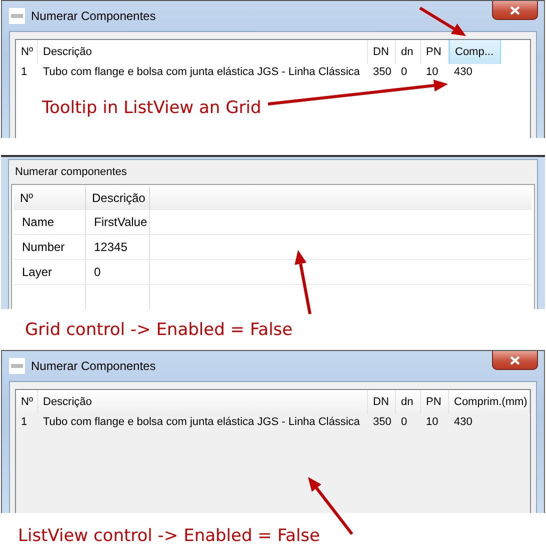 The image size is (546, 552). What do you see at coordinates (50, 247) in the screenshot?
I see `table-cell: Number` at bounding box center [50, 247].